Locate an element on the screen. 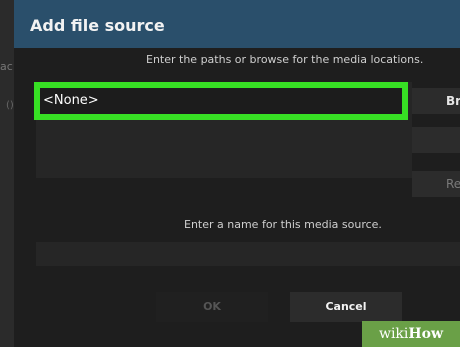  path-list-item-none: <None> is located at coordinates (221, 101).